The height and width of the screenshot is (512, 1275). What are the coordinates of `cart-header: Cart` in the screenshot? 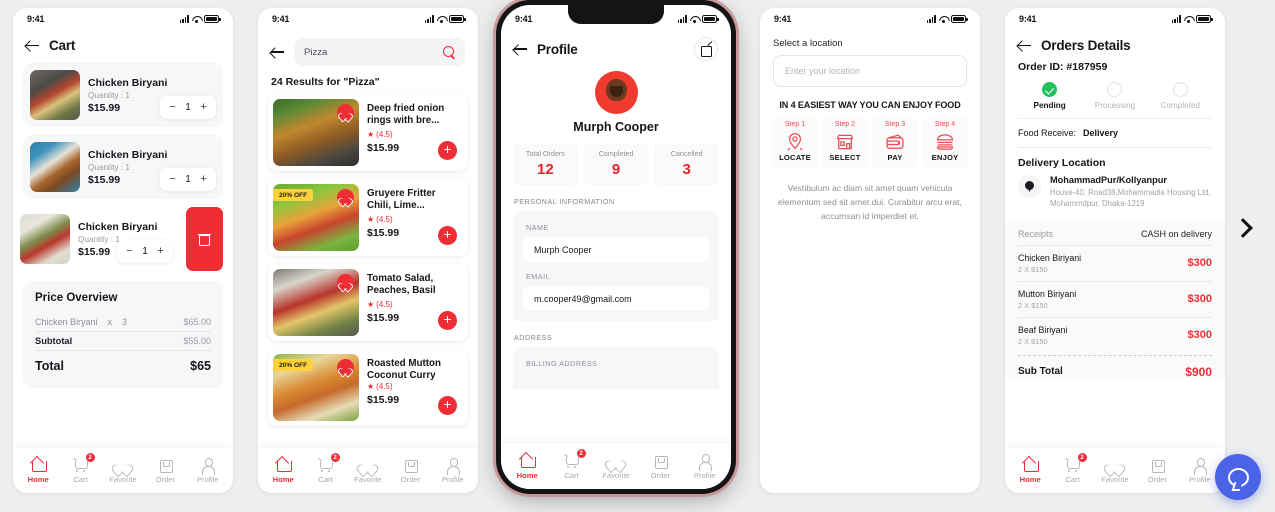 It's located at (123, 44).